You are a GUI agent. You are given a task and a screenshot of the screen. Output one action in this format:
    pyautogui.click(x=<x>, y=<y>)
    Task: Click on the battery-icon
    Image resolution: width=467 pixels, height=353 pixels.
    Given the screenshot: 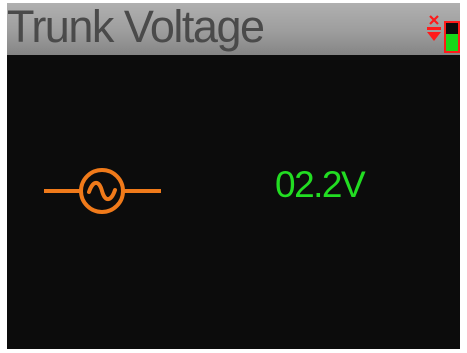 What is the action you would take?
    pyautogui.click(x=452, y=37)
    